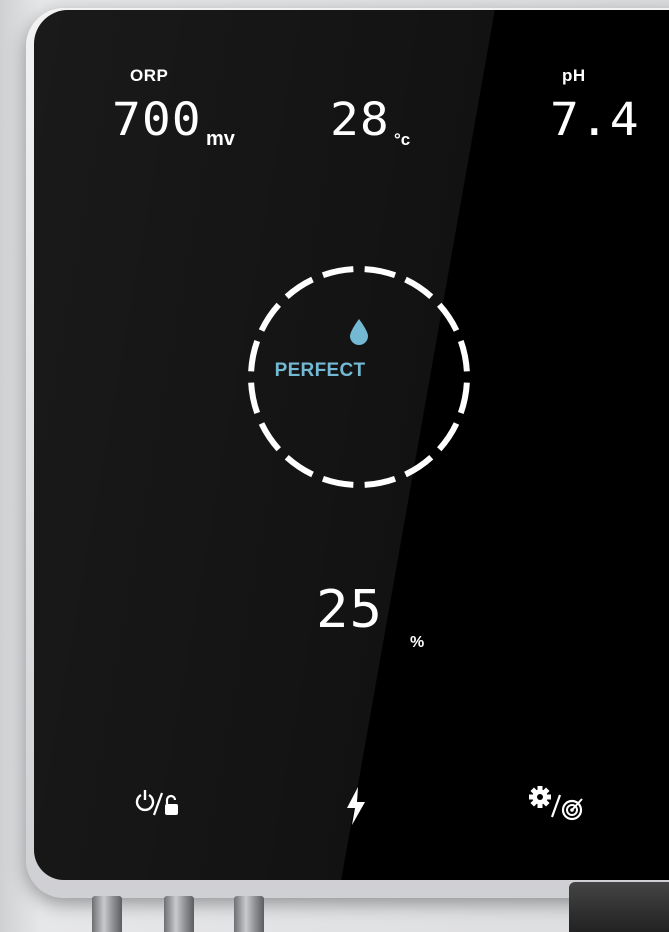  What do you see at coordinates (359, 332) in the screenshot?
I see `water-drop-icon` at bounding box center [359, 332].